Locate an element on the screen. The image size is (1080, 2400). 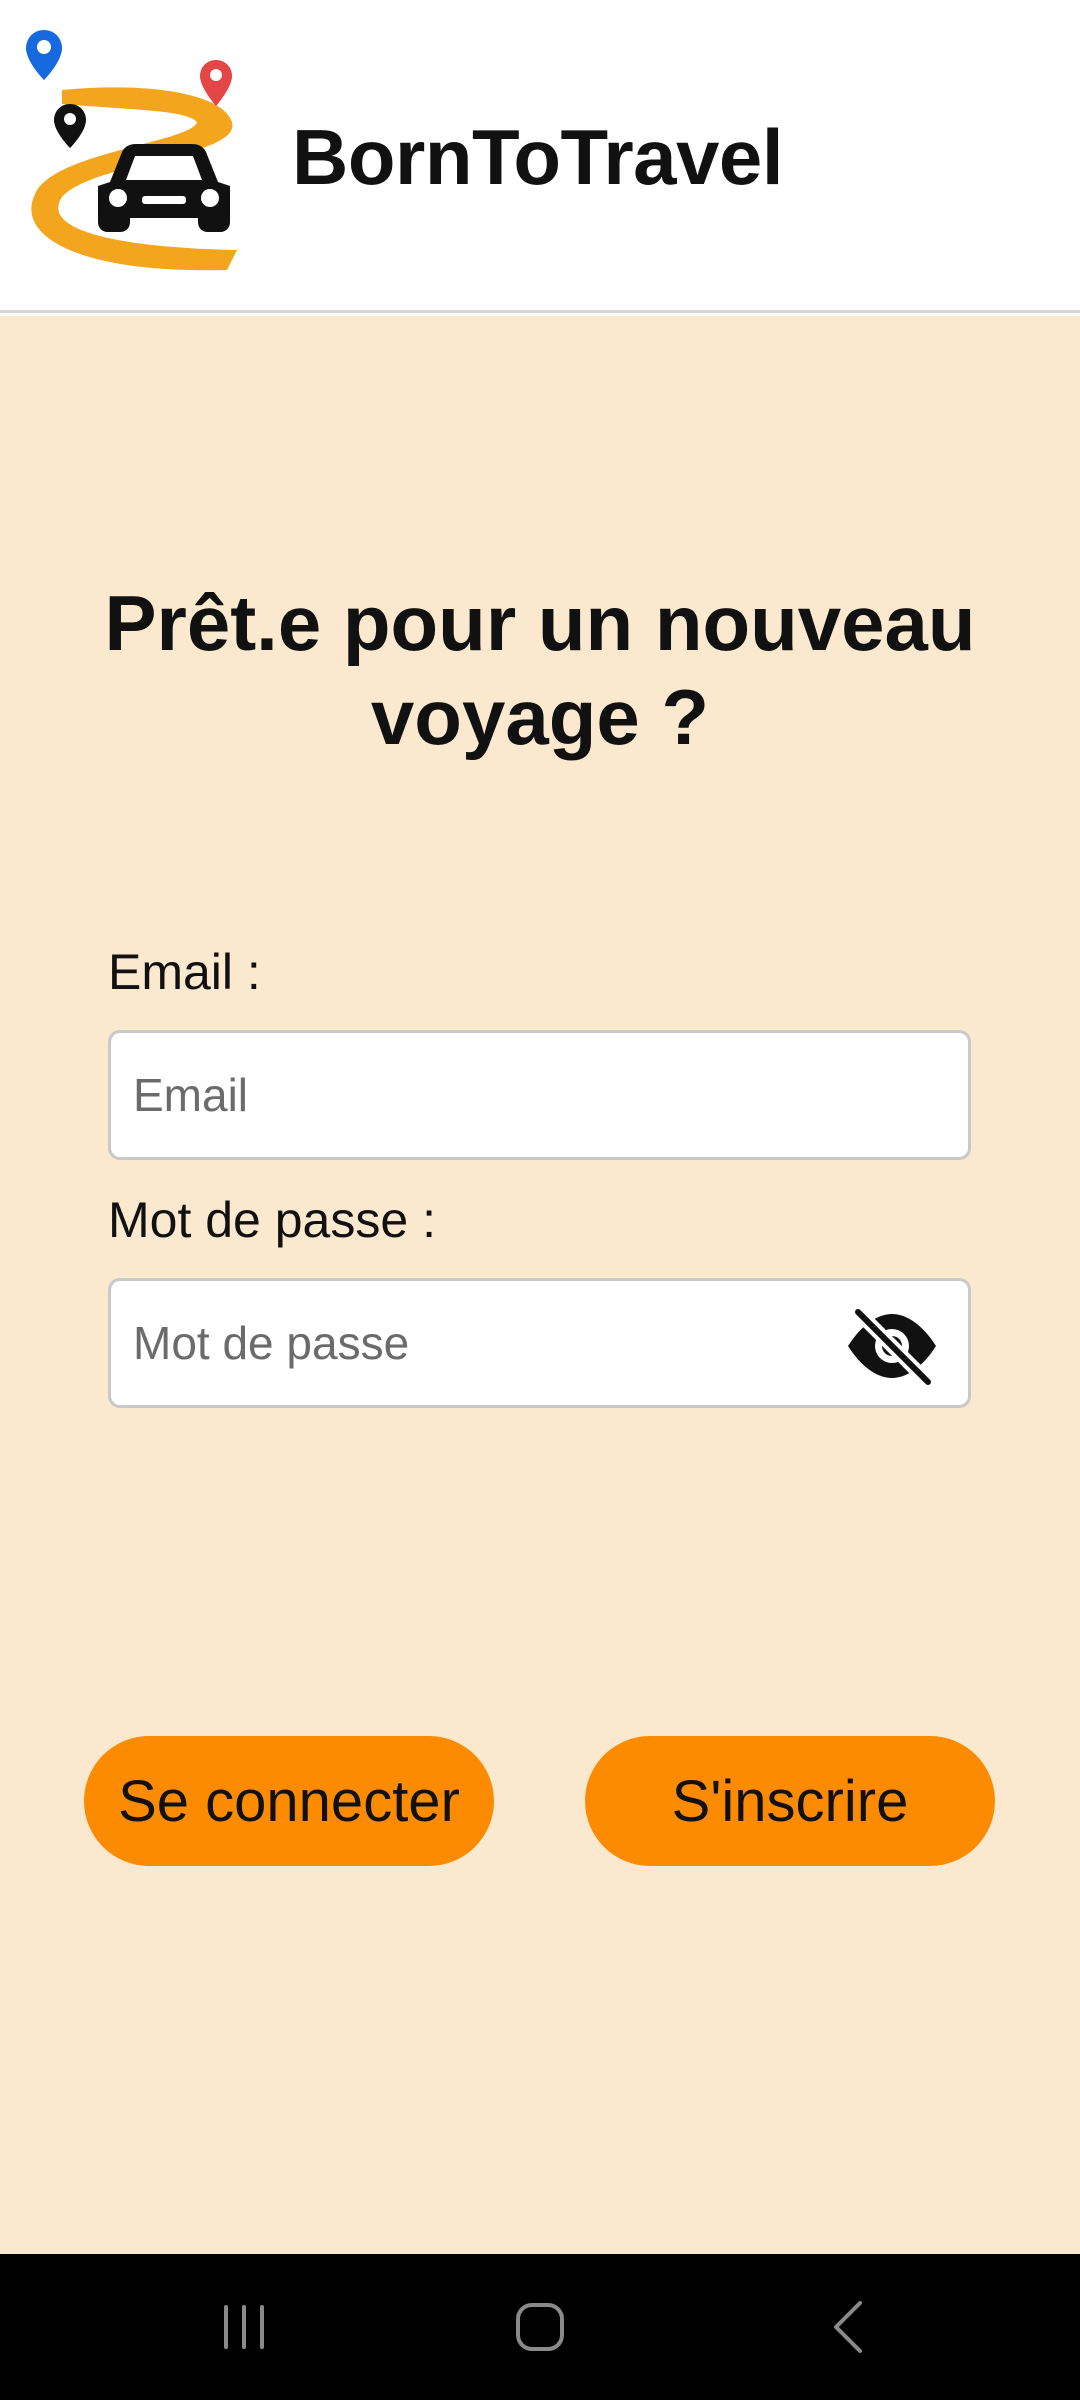
page-title: Prêt.e pour un nouveau voyage ? is located at coordinates (540, 670).